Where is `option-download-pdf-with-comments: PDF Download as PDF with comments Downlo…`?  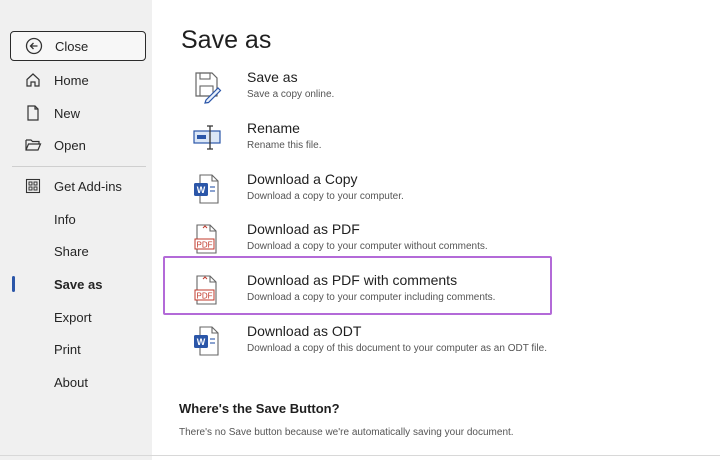 option-download-pdf-with-comments: PDF Download as PDF with comments Downlo… is located at coordinates (390, 292).